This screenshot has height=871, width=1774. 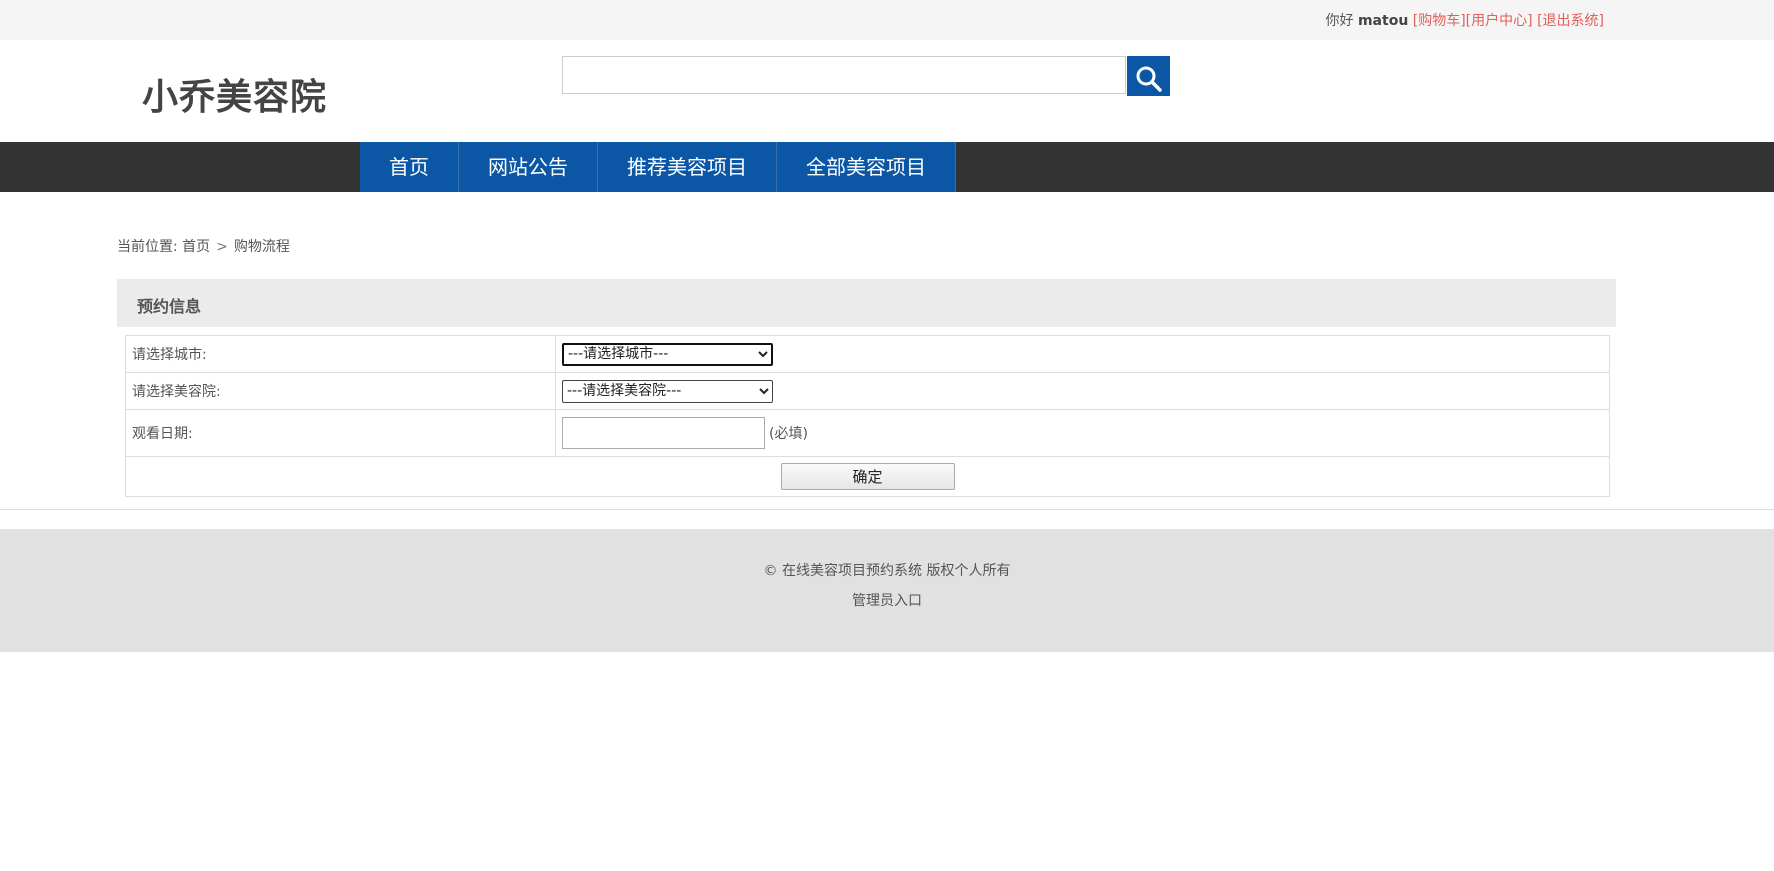 I want to click on cart-link: [购物车], so click(x=1439, y=21).